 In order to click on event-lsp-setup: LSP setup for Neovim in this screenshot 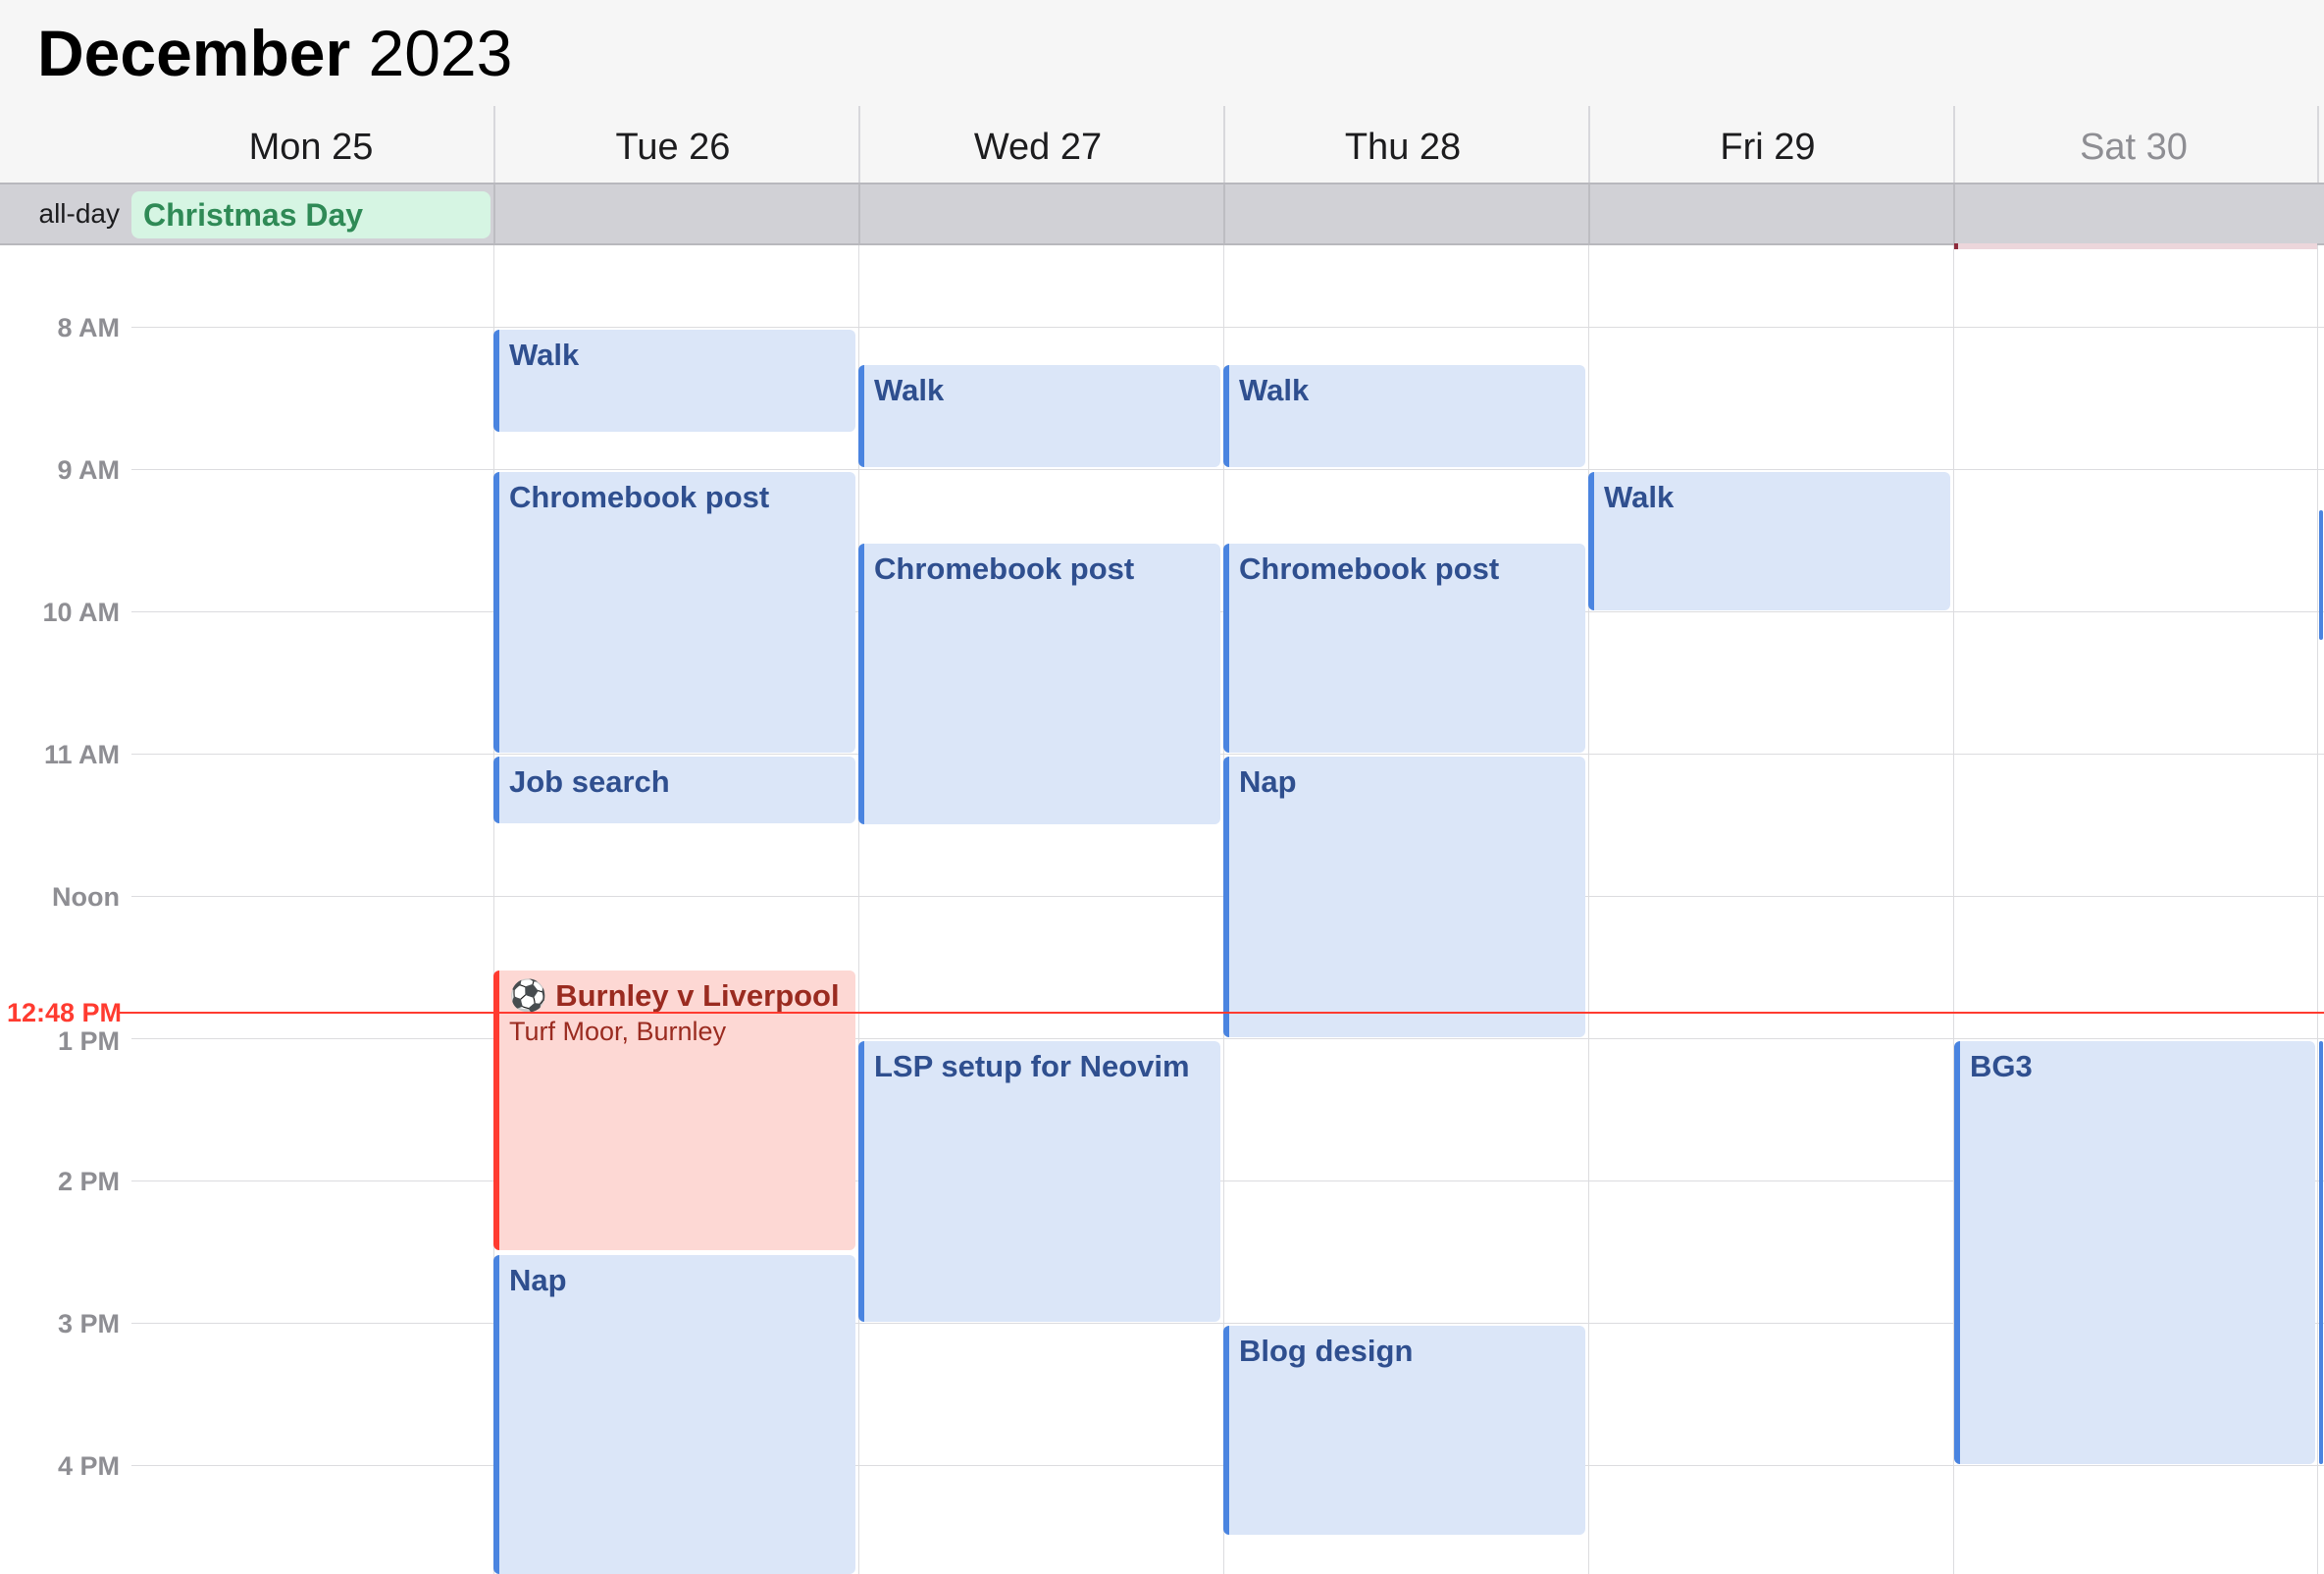, I will do `click(1039, 1181)`.